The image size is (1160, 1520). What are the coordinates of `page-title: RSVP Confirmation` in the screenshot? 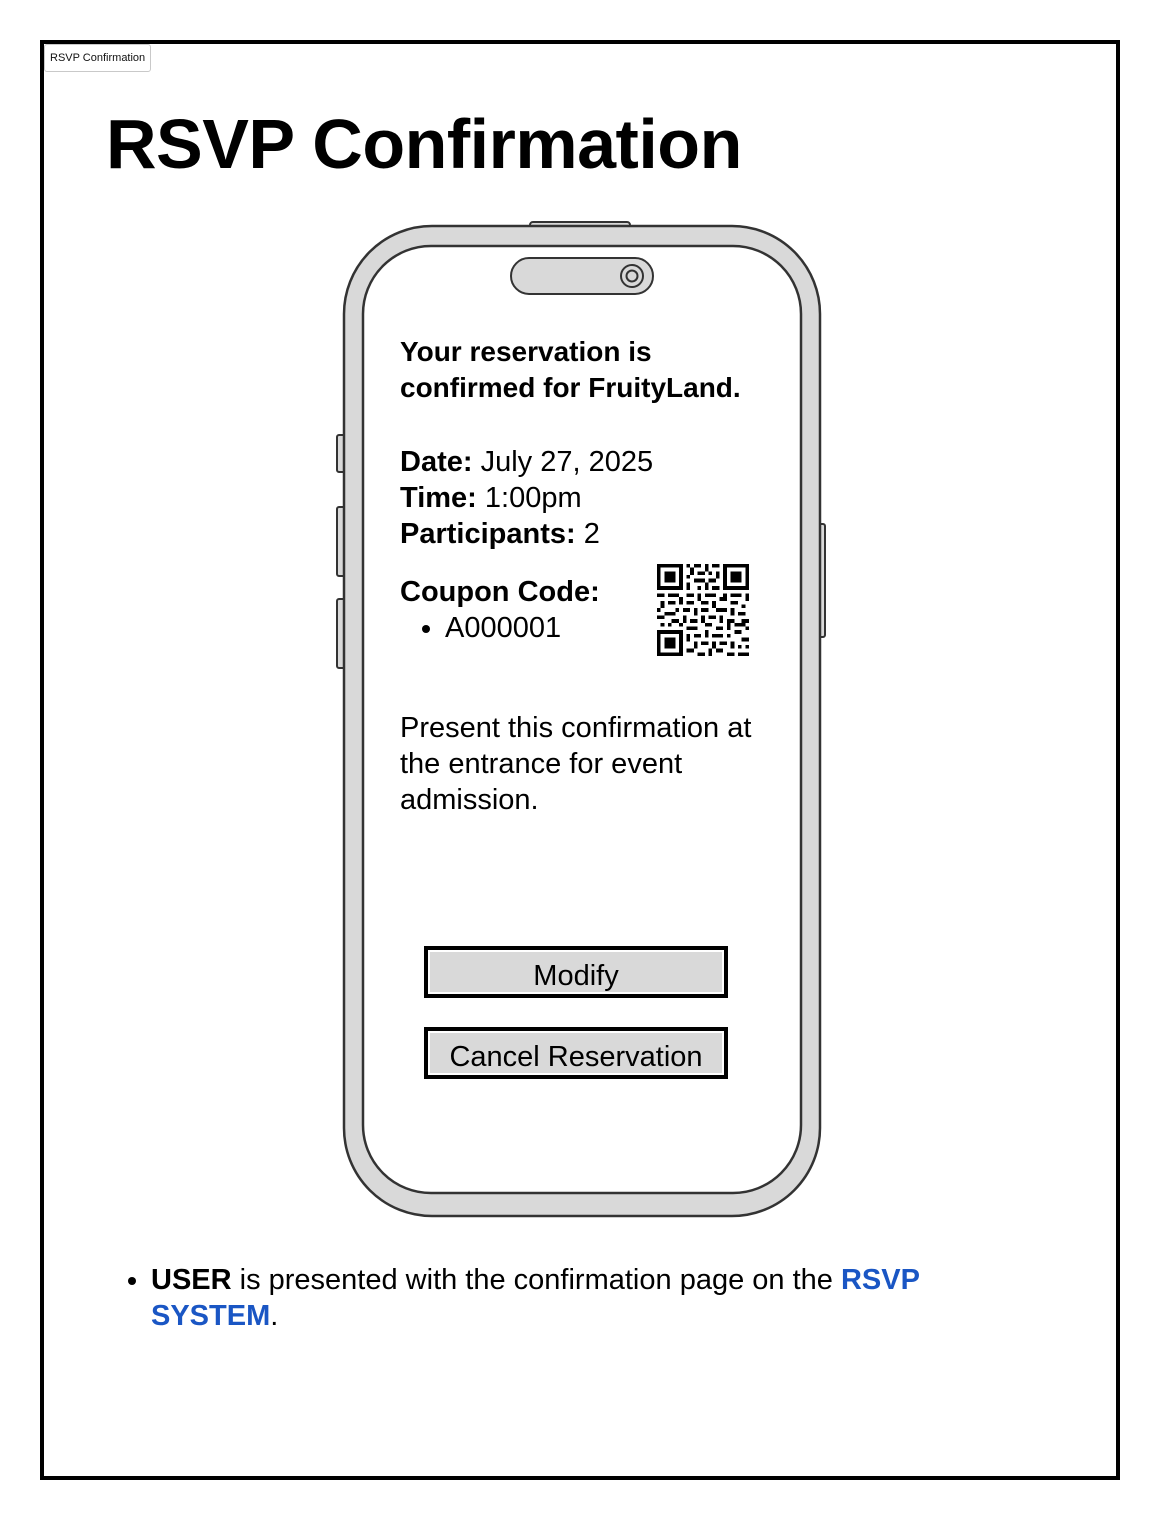 It's located at (424, 144).